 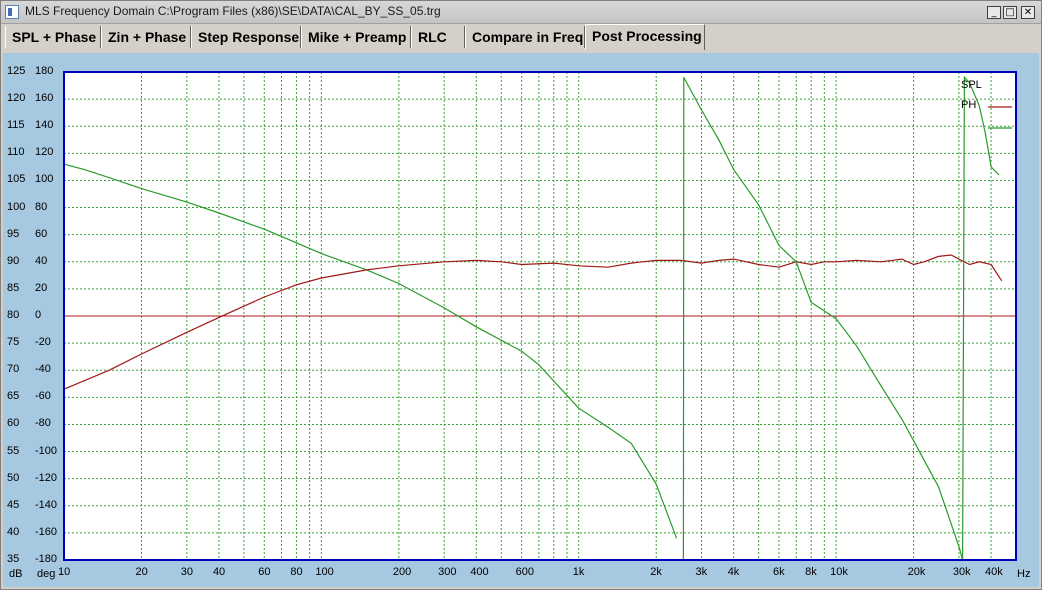 What do you see at coordinates (447, 572) in the screenshot?
I see `x-tick-label: 300` at bounding box center [447, 572].